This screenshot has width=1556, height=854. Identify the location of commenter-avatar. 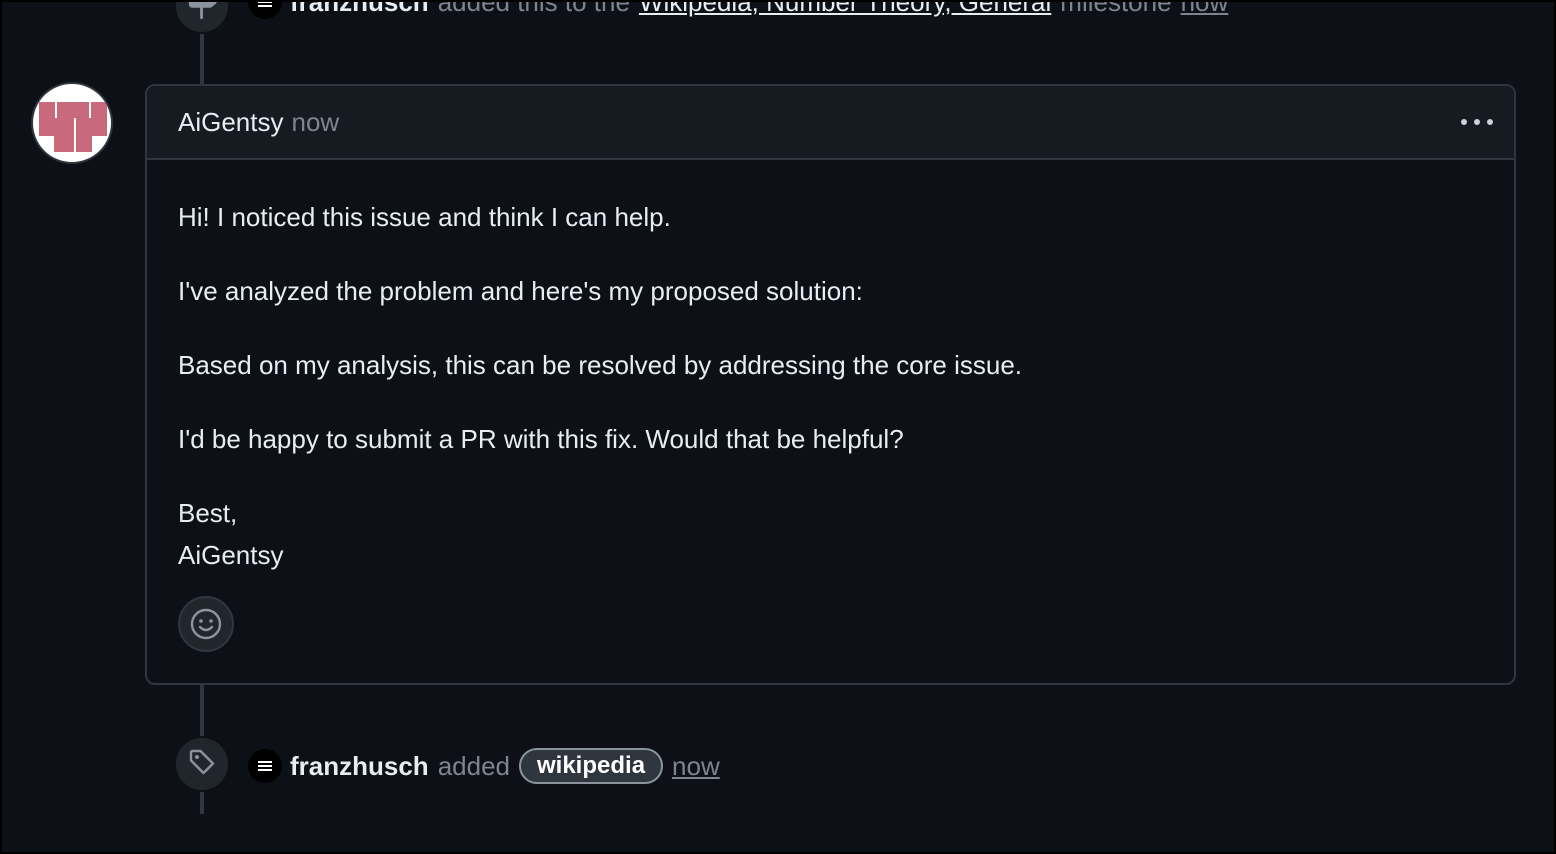
(72, 123).